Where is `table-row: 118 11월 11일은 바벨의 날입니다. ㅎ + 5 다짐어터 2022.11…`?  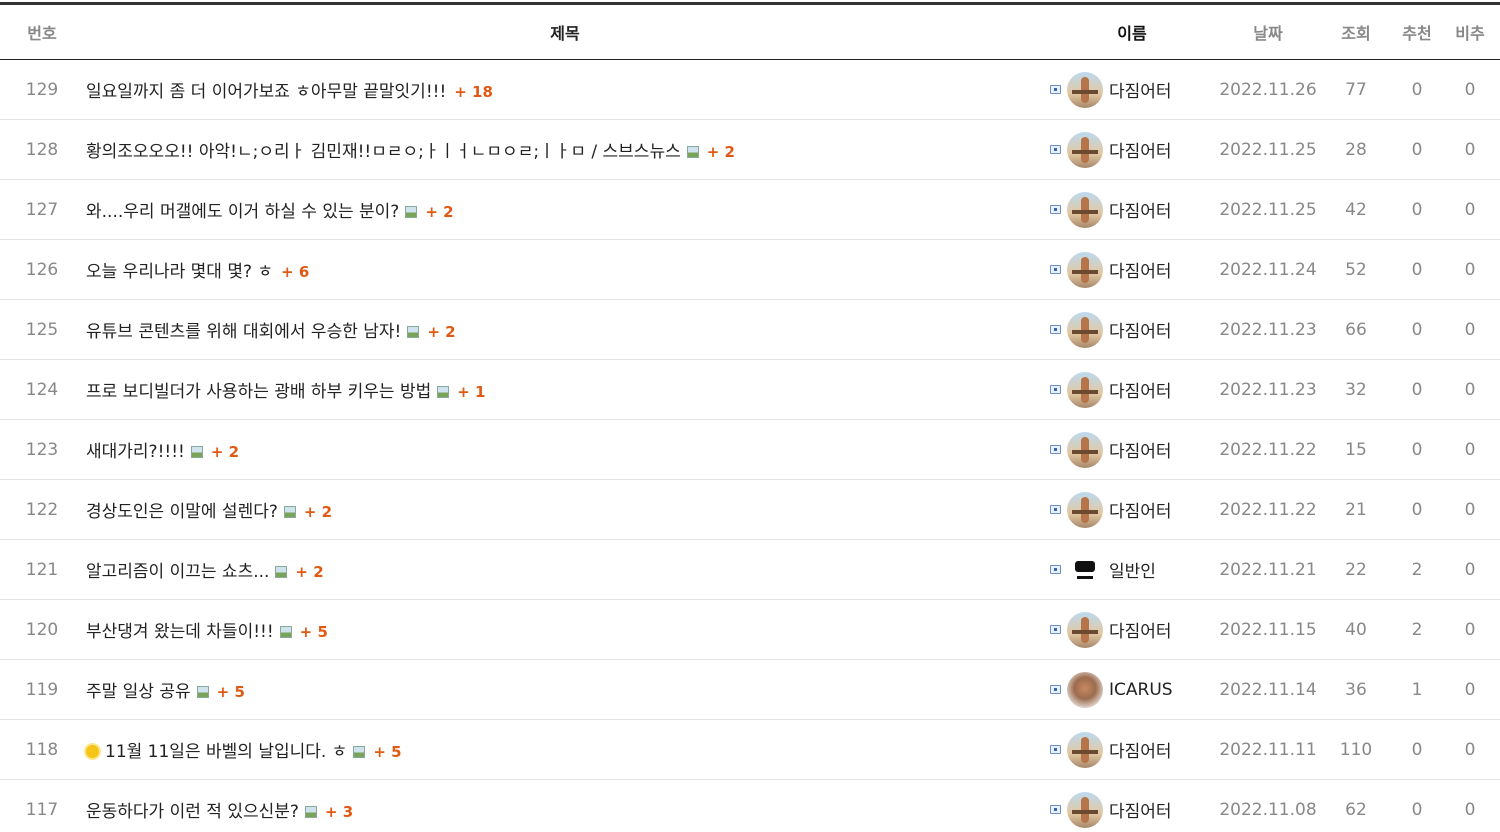
table-row: 118 11월 11일은 바벨의 날입니다. ㅎ + 5 다짐어터 2022.11… is located at coordinates (750, 749).